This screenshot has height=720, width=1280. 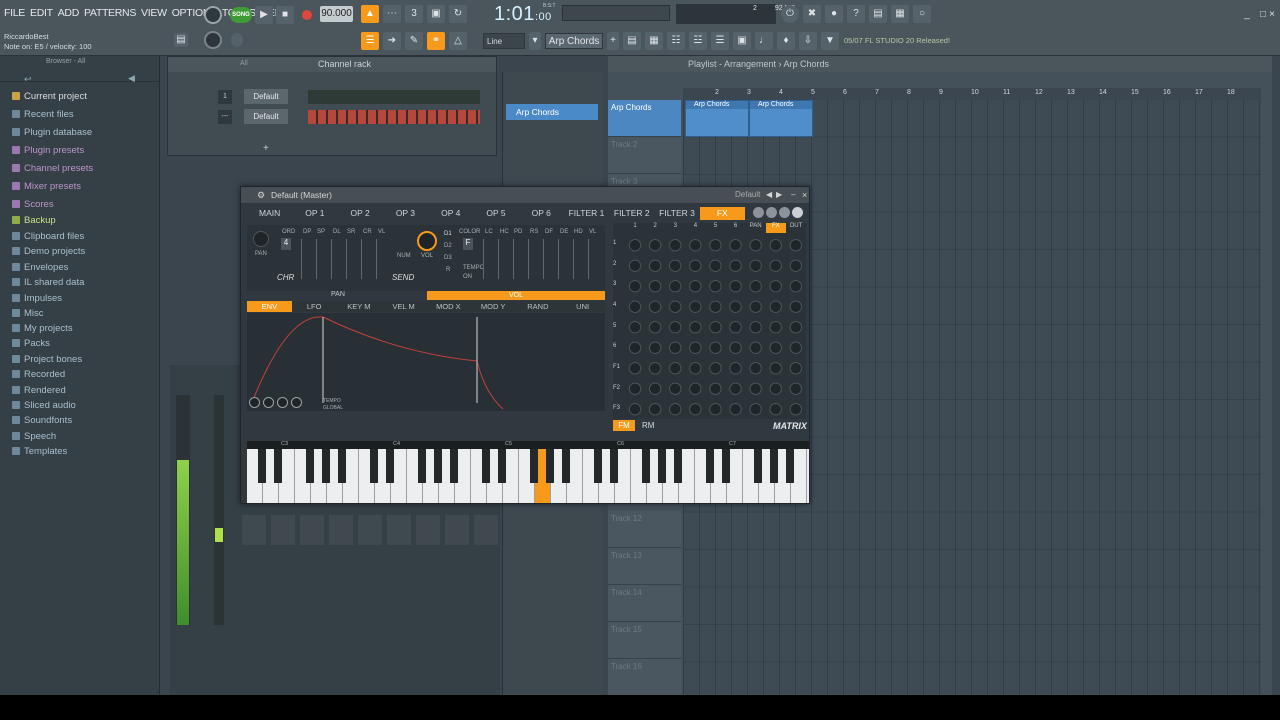 I want to click on piano-roll-view-icon: ▦, so click(x=654, y=41).